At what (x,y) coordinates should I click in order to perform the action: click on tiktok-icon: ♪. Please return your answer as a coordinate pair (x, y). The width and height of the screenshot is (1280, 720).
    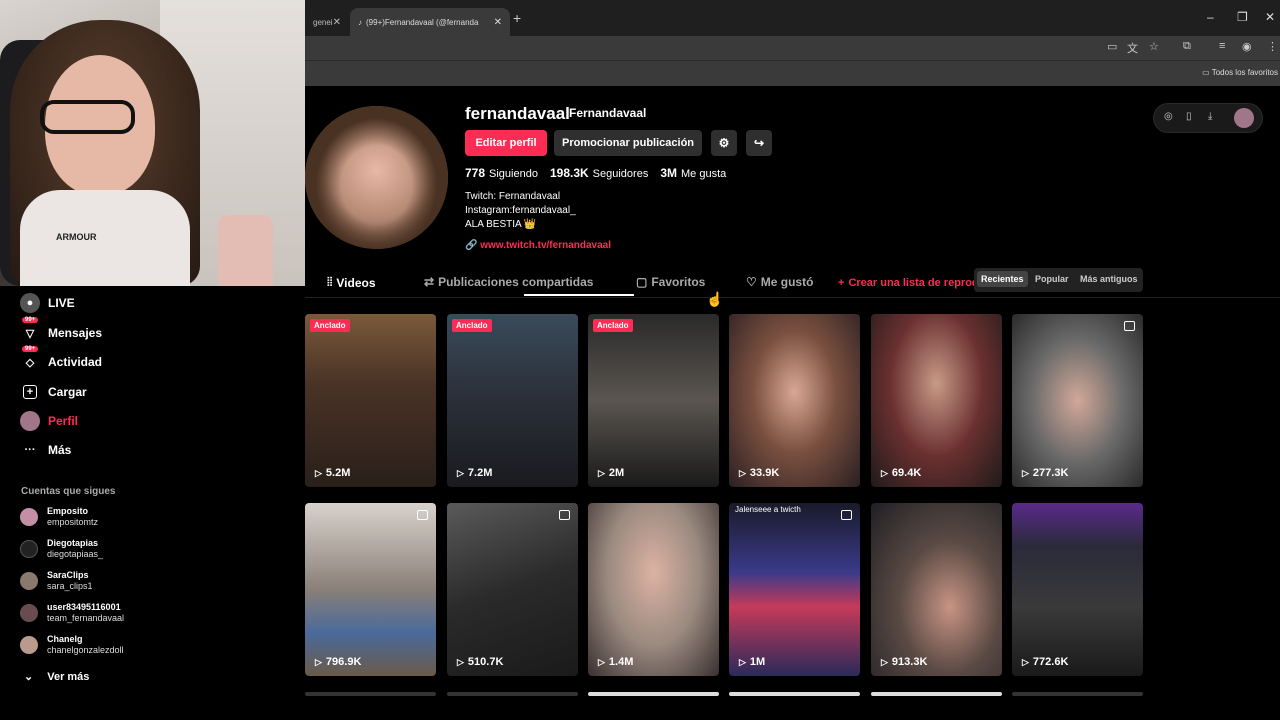
    Looking at the image, I should click on (360, 22).